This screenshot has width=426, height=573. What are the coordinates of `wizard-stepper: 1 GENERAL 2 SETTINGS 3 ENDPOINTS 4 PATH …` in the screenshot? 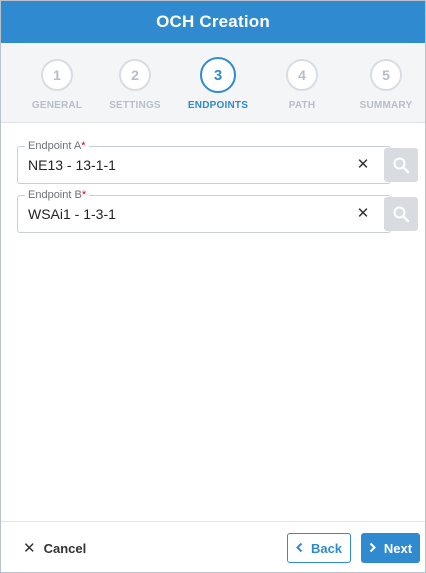 It's located at (213, 83).